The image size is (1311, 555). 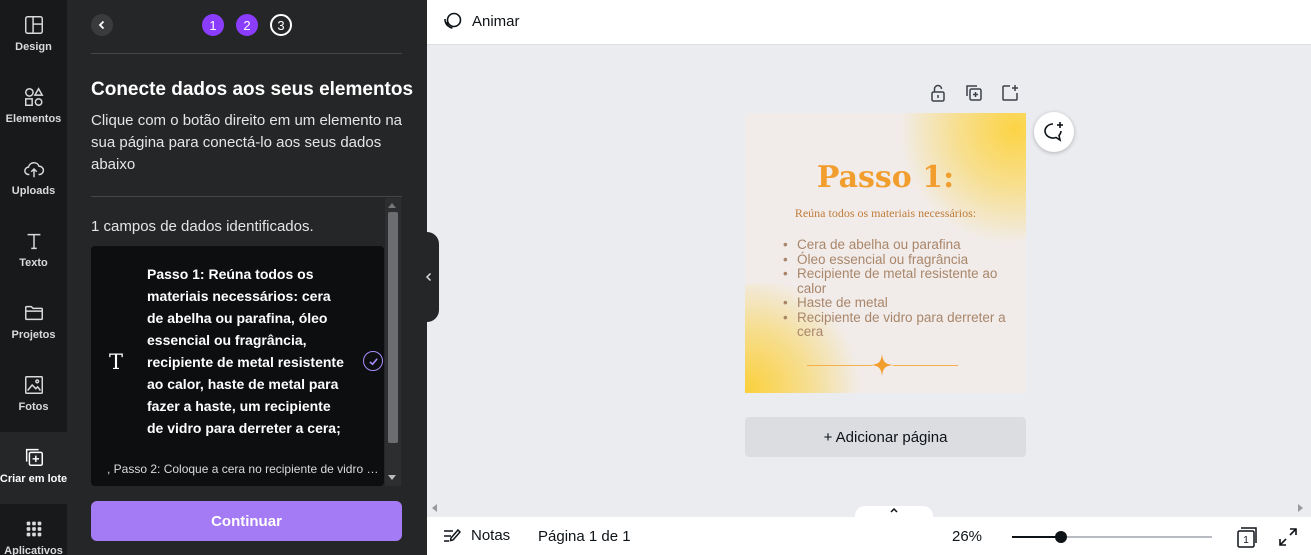 I want to click on notes-label: Notas, so click(x=491, y=535).